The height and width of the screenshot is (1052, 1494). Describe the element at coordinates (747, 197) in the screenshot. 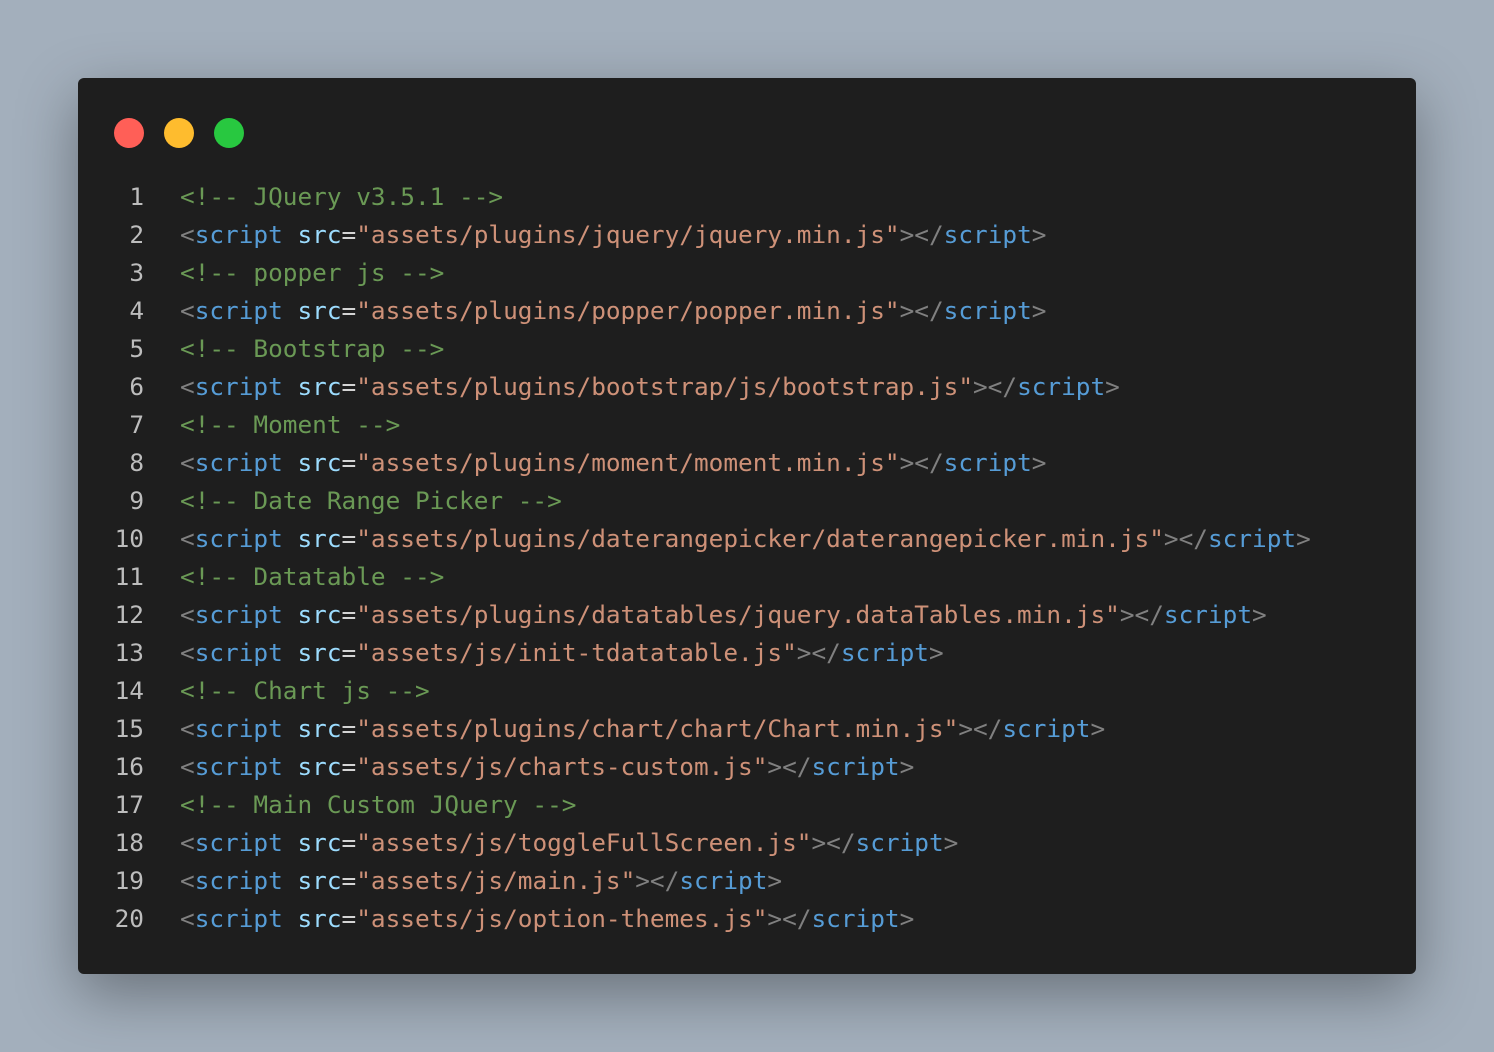

I see `code-line: 1 <!-- JQuery v3.5.1 -->` at that location.